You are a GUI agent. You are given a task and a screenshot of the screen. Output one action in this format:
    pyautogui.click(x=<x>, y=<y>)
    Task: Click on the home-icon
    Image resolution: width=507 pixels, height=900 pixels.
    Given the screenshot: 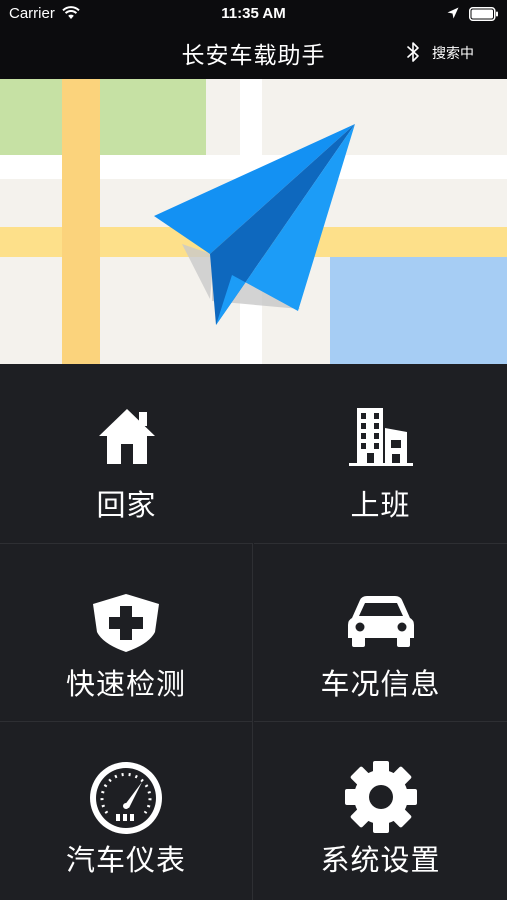 What is the action you would take?
    pyautogui.click(x=126, y=436)
    